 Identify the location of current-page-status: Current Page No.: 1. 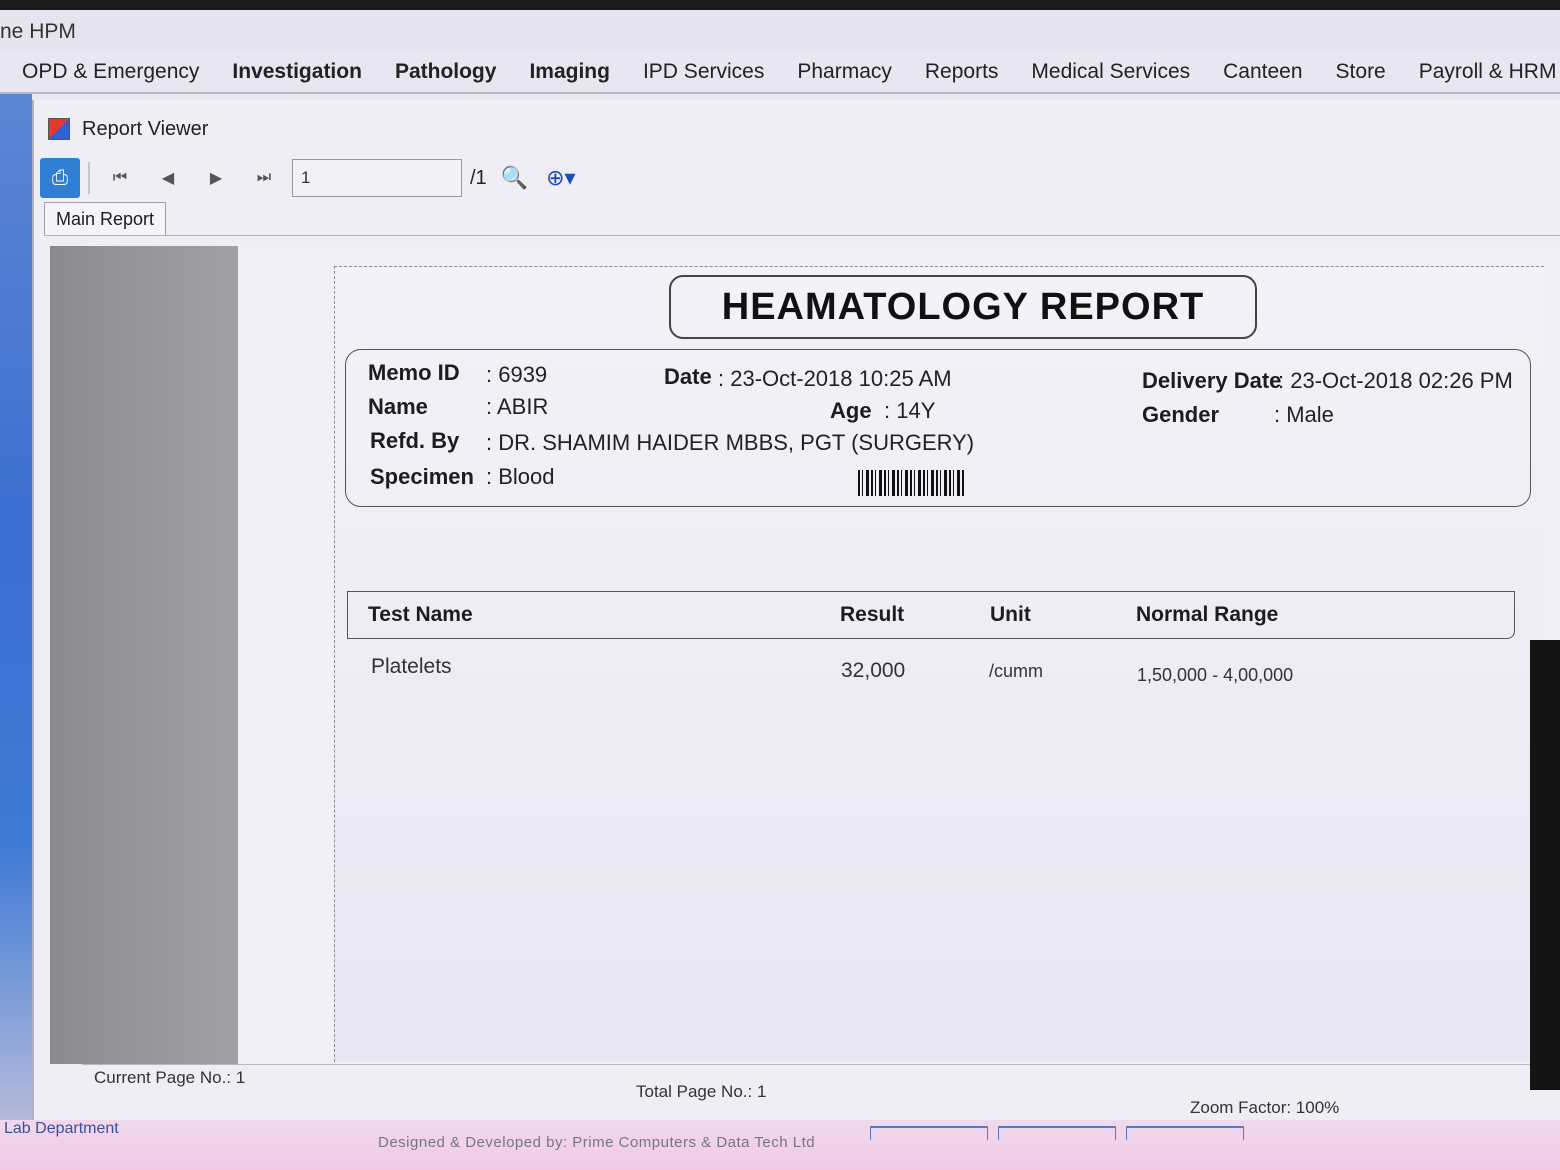
(170, 1077).